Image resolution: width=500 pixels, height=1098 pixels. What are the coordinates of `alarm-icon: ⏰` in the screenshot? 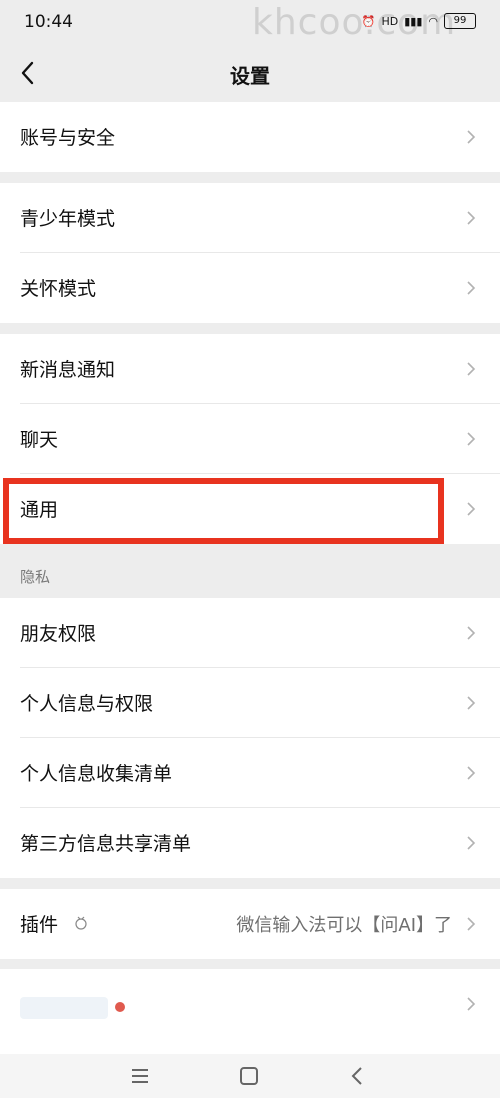 It's located at (368, 21).